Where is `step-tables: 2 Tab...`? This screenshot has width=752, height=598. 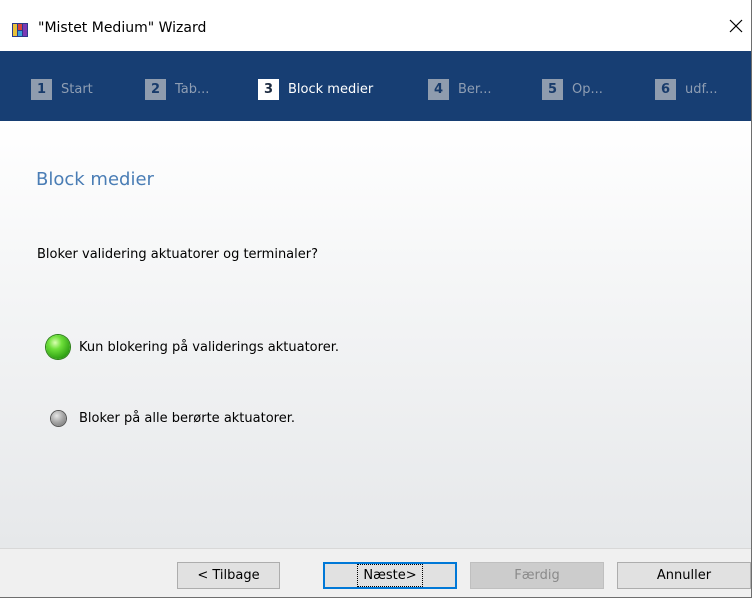
step-tables: 2 Tab... is located at coordinates (177, 89).